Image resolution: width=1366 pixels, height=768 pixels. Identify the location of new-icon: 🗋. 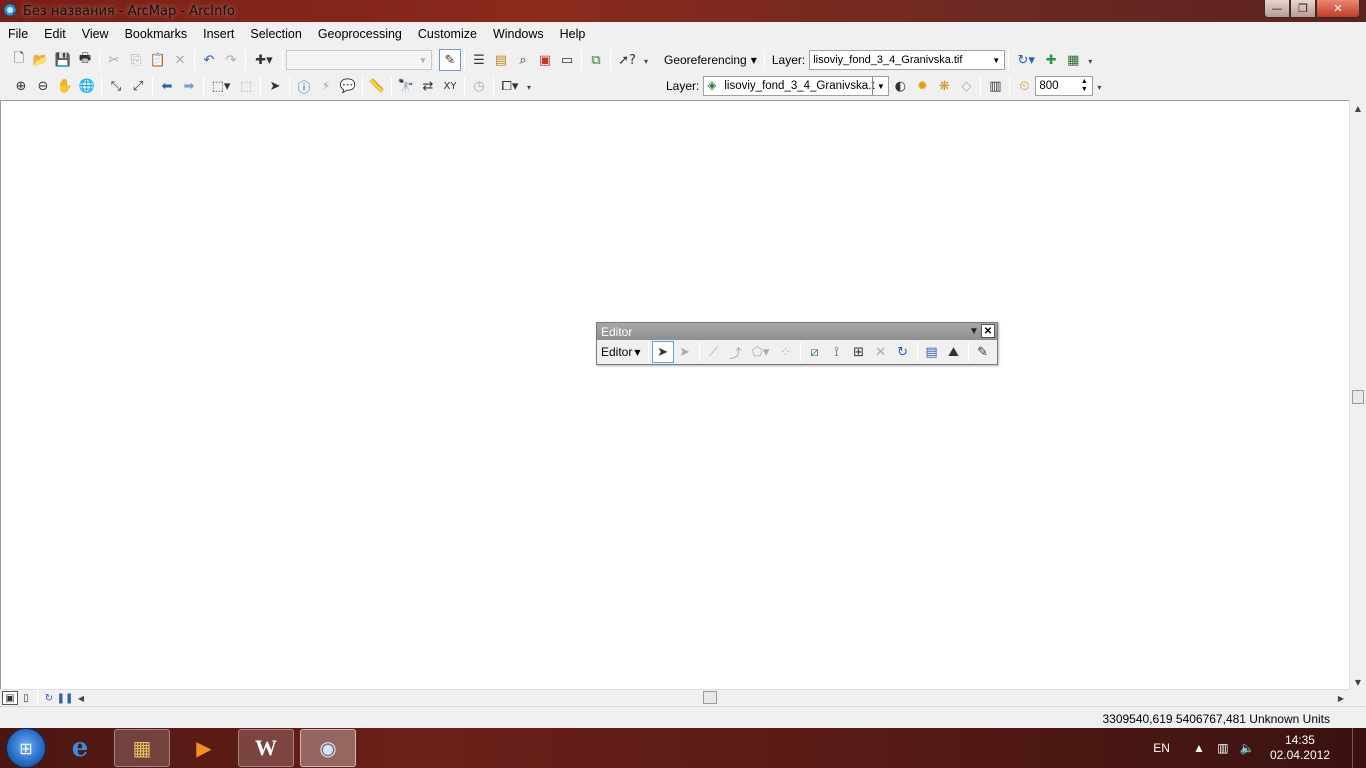
(19, 60).